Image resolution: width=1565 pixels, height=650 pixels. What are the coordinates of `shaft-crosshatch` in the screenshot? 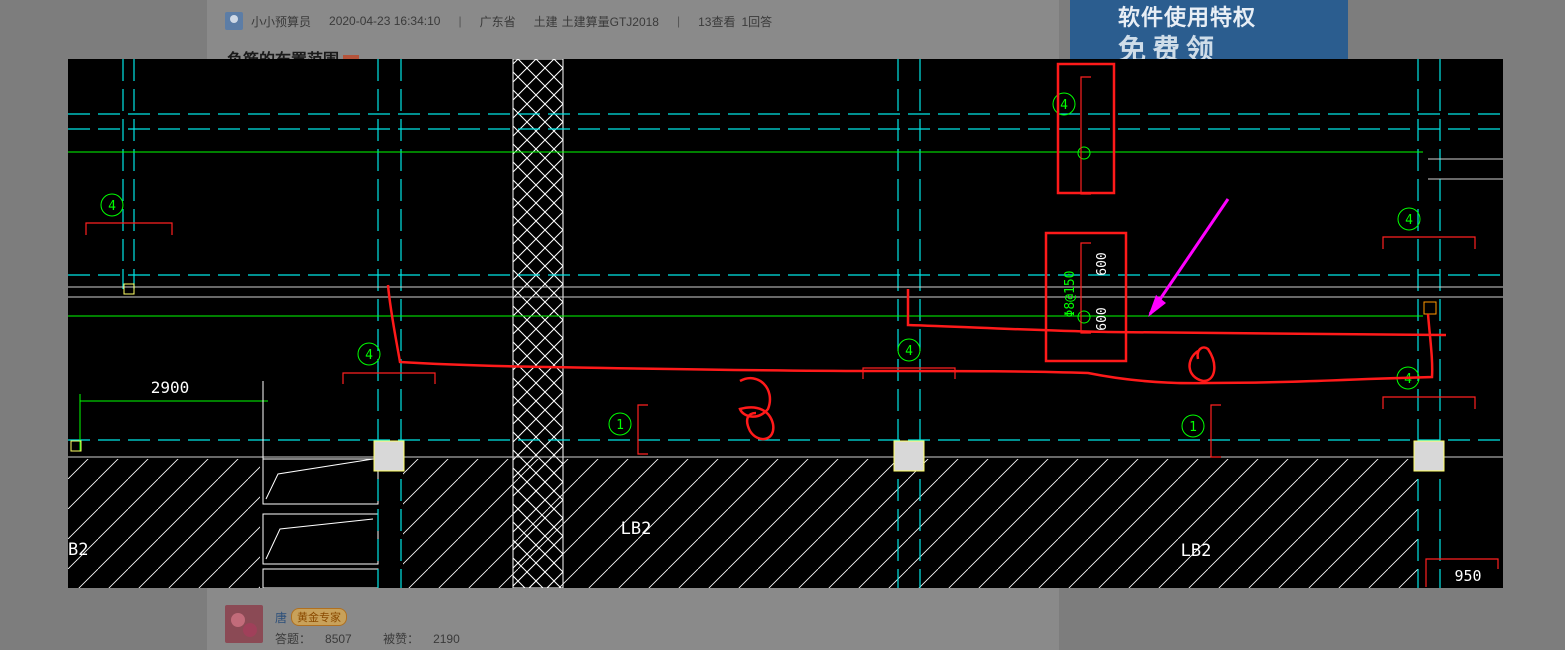 It's located at (538, 323).